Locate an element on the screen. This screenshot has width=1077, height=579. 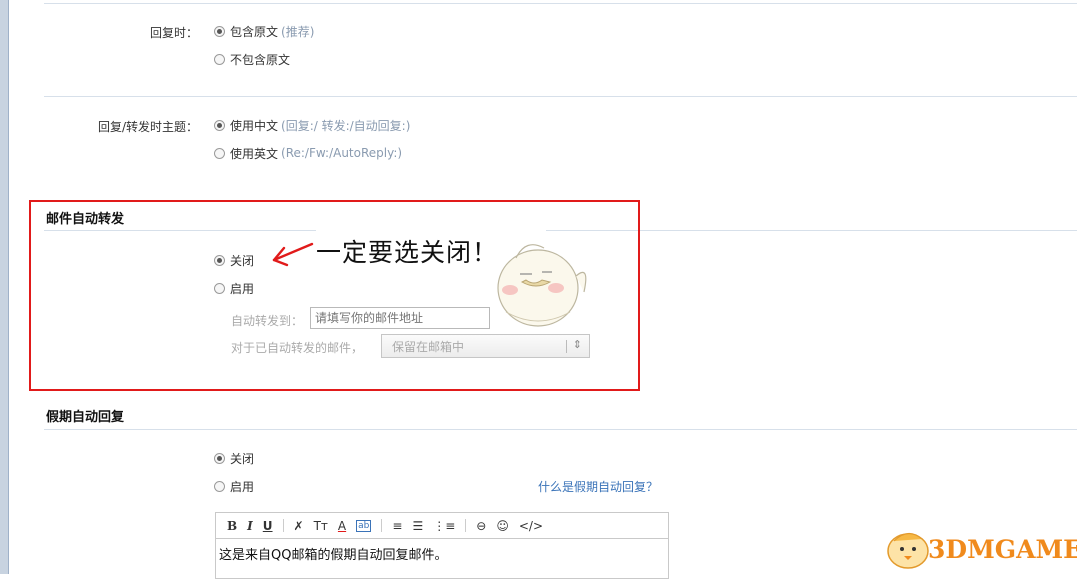
subject-chinese-hint: (回复:/ 转发:/自动回复:) is located at coordinates (346, 125).